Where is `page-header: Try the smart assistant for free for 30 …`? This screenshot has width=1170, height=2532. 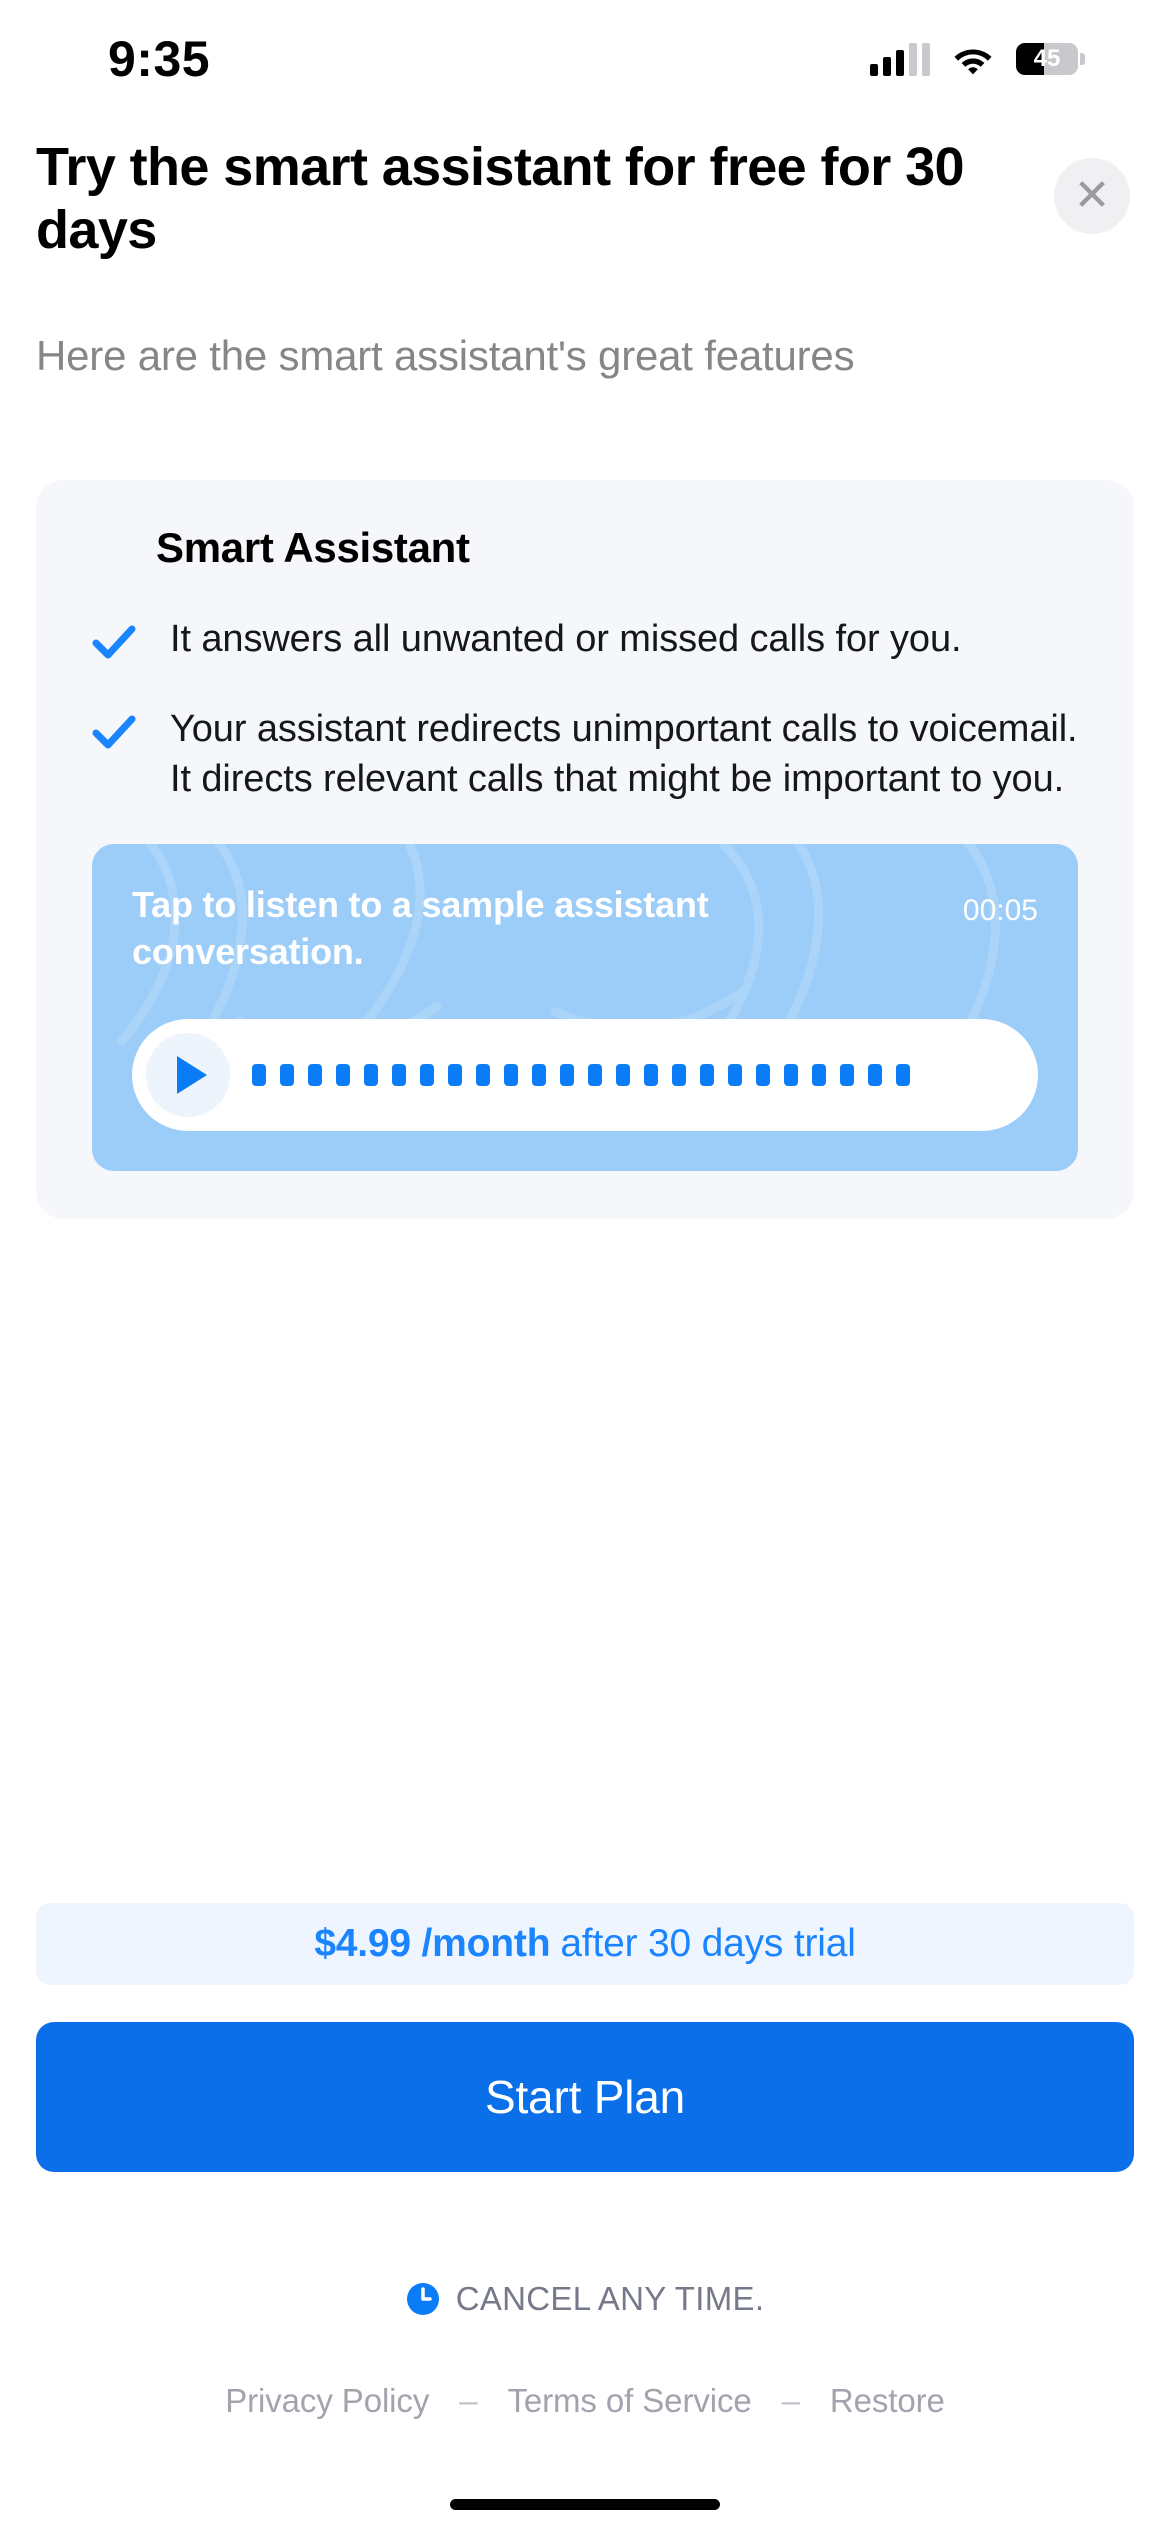
page-header: Try the smart assistant for free for 30 … is located at coordinates (585, 190).